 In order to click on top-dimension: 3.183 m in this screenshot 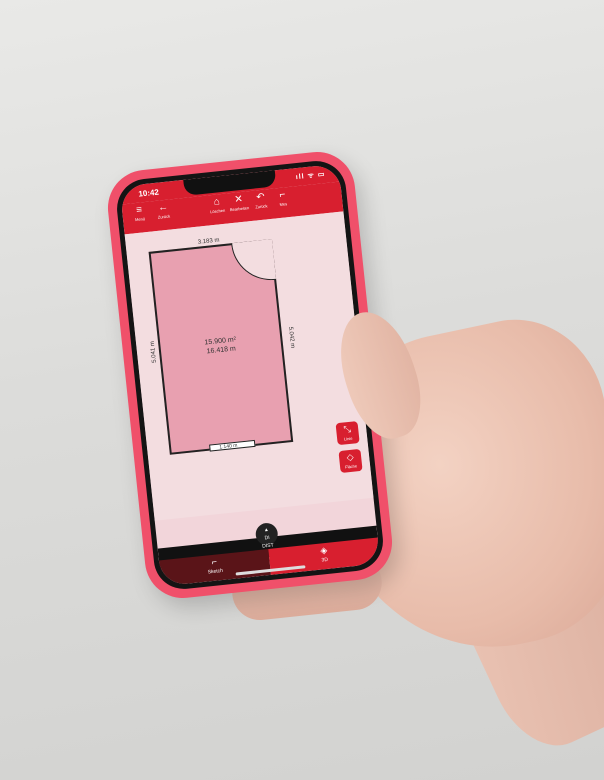, I will do `click(208, 241)`.